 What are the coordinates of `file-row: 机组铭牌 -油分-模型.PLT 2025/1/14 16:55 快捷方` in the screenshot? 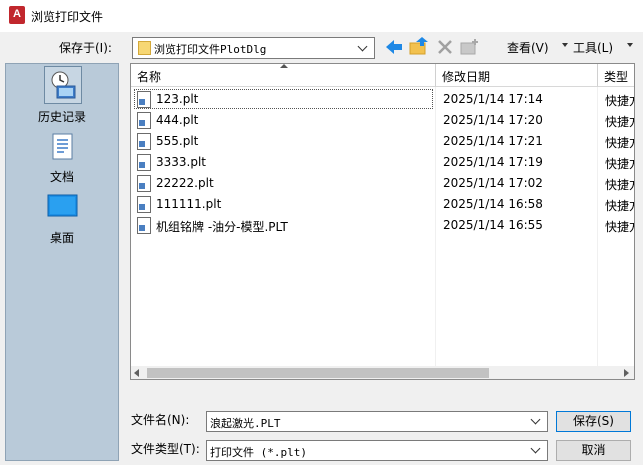 It's located at (382, 225).